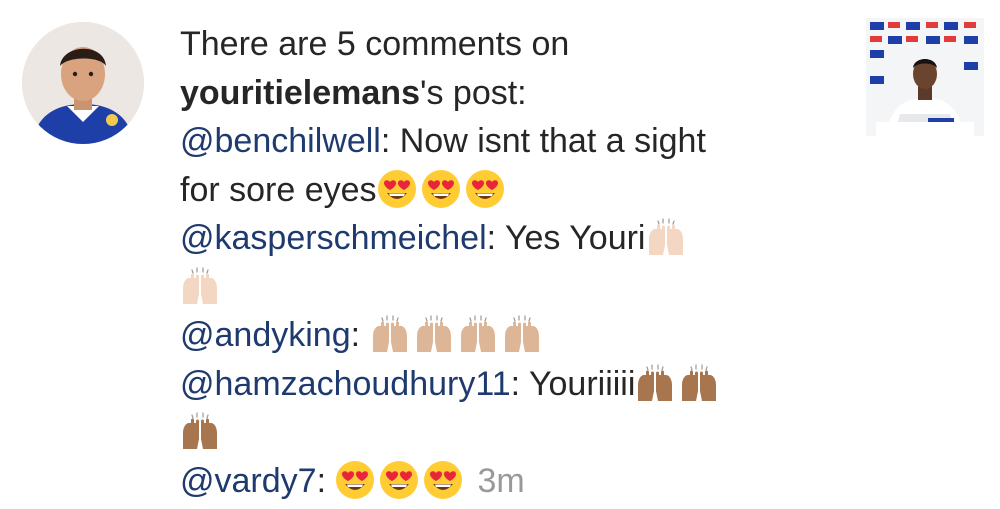  Describe the element at coordinates (265, 335) in the screenshot. I see `mention-andyking: @andyking` at that location.